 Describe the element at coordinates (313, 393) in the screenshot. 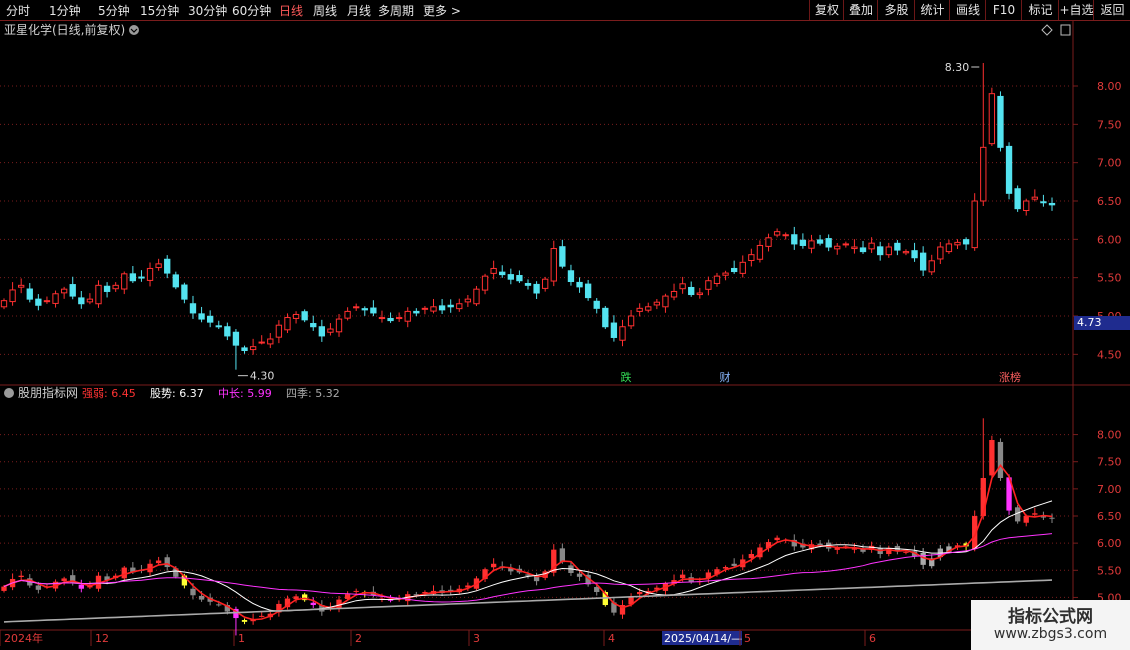

I see `indicator-legend-3: 四季: 5.32` at that location.